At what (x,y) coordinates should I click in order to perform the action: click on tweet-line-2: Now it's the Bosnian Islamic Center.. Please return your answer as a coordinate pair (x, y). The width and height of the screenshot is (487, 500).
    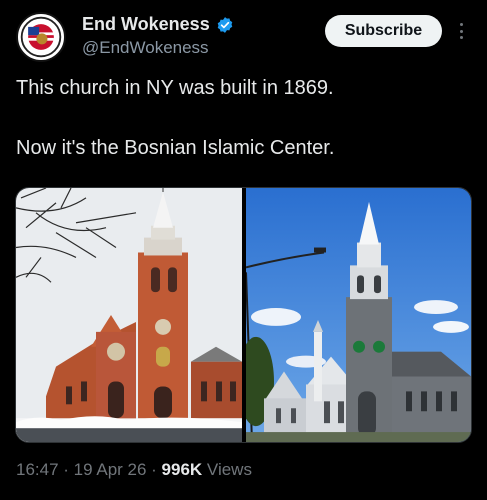
    Looking at the image, I should click on (175, 148).